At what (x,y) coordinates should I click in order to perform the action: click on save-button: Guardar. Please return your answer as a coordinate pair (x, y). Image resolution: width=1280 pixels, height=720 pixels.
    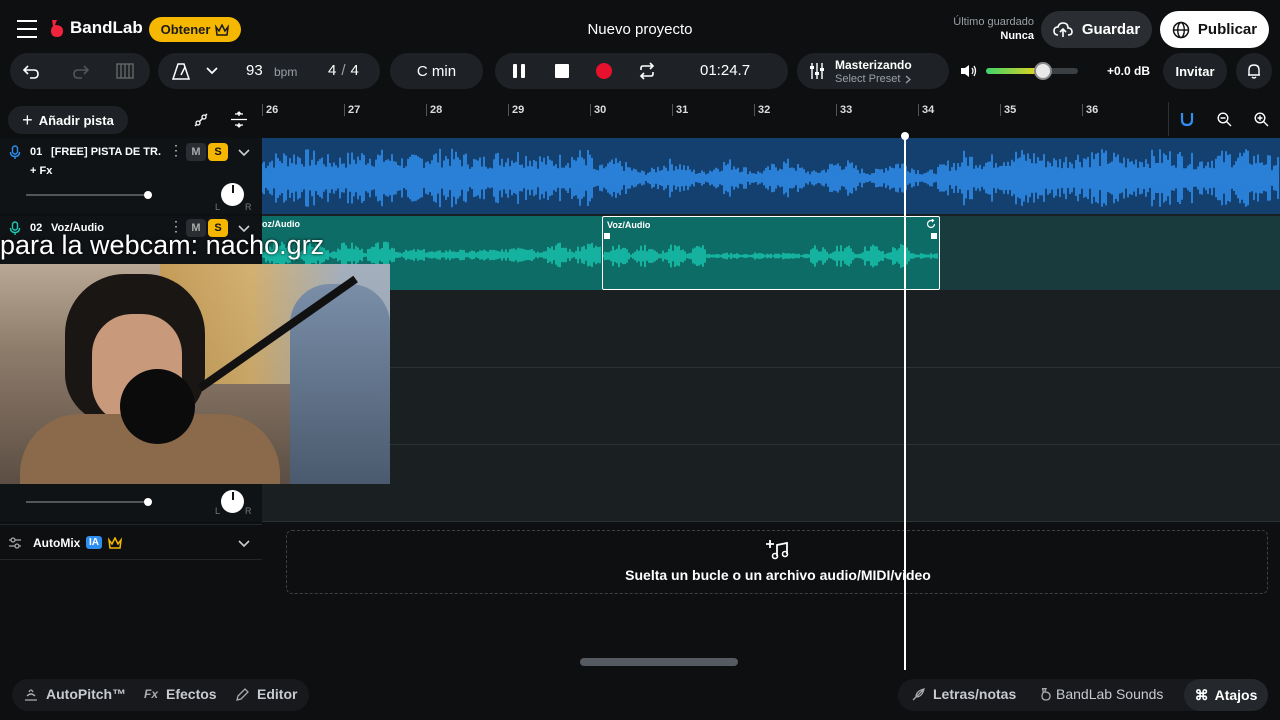
    Looking at the image, I should click on (1096, 29).